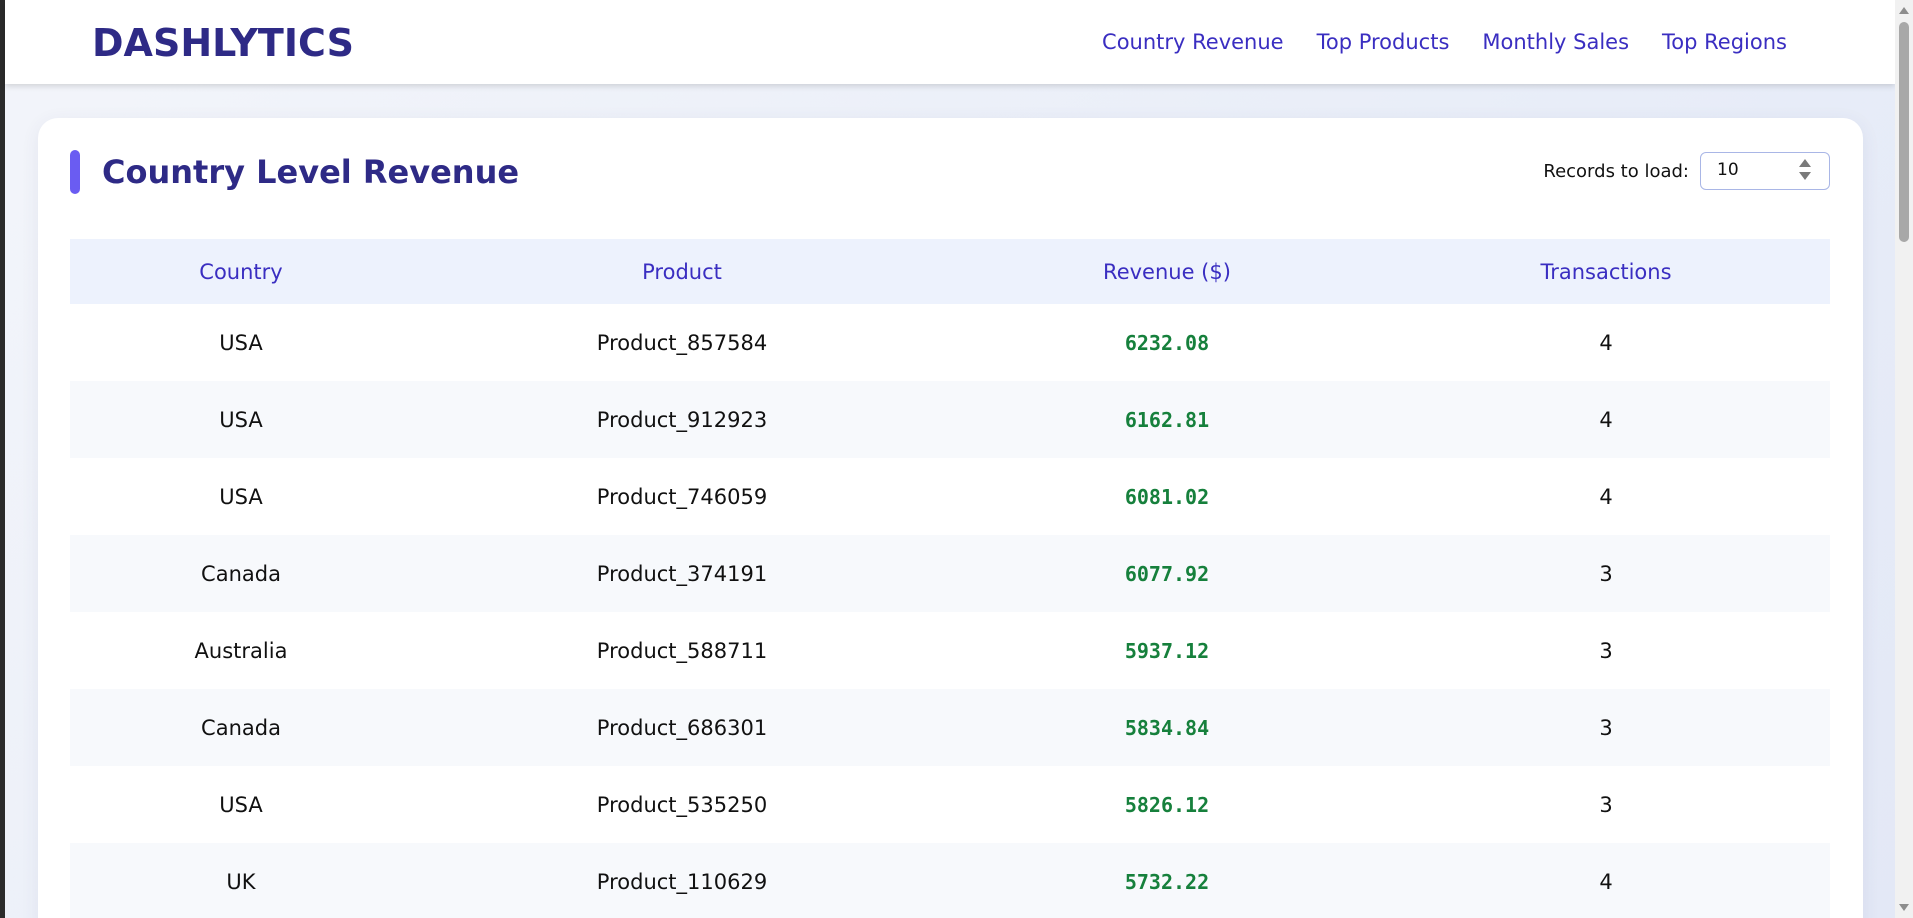 The height and width of the screenshot is (918, 1913). What do you see at coordinates (1555, 42) in the screenshot?
I see `nav-link-monthly-sales: Monthly Sales` at bounding box center [1555, 42].